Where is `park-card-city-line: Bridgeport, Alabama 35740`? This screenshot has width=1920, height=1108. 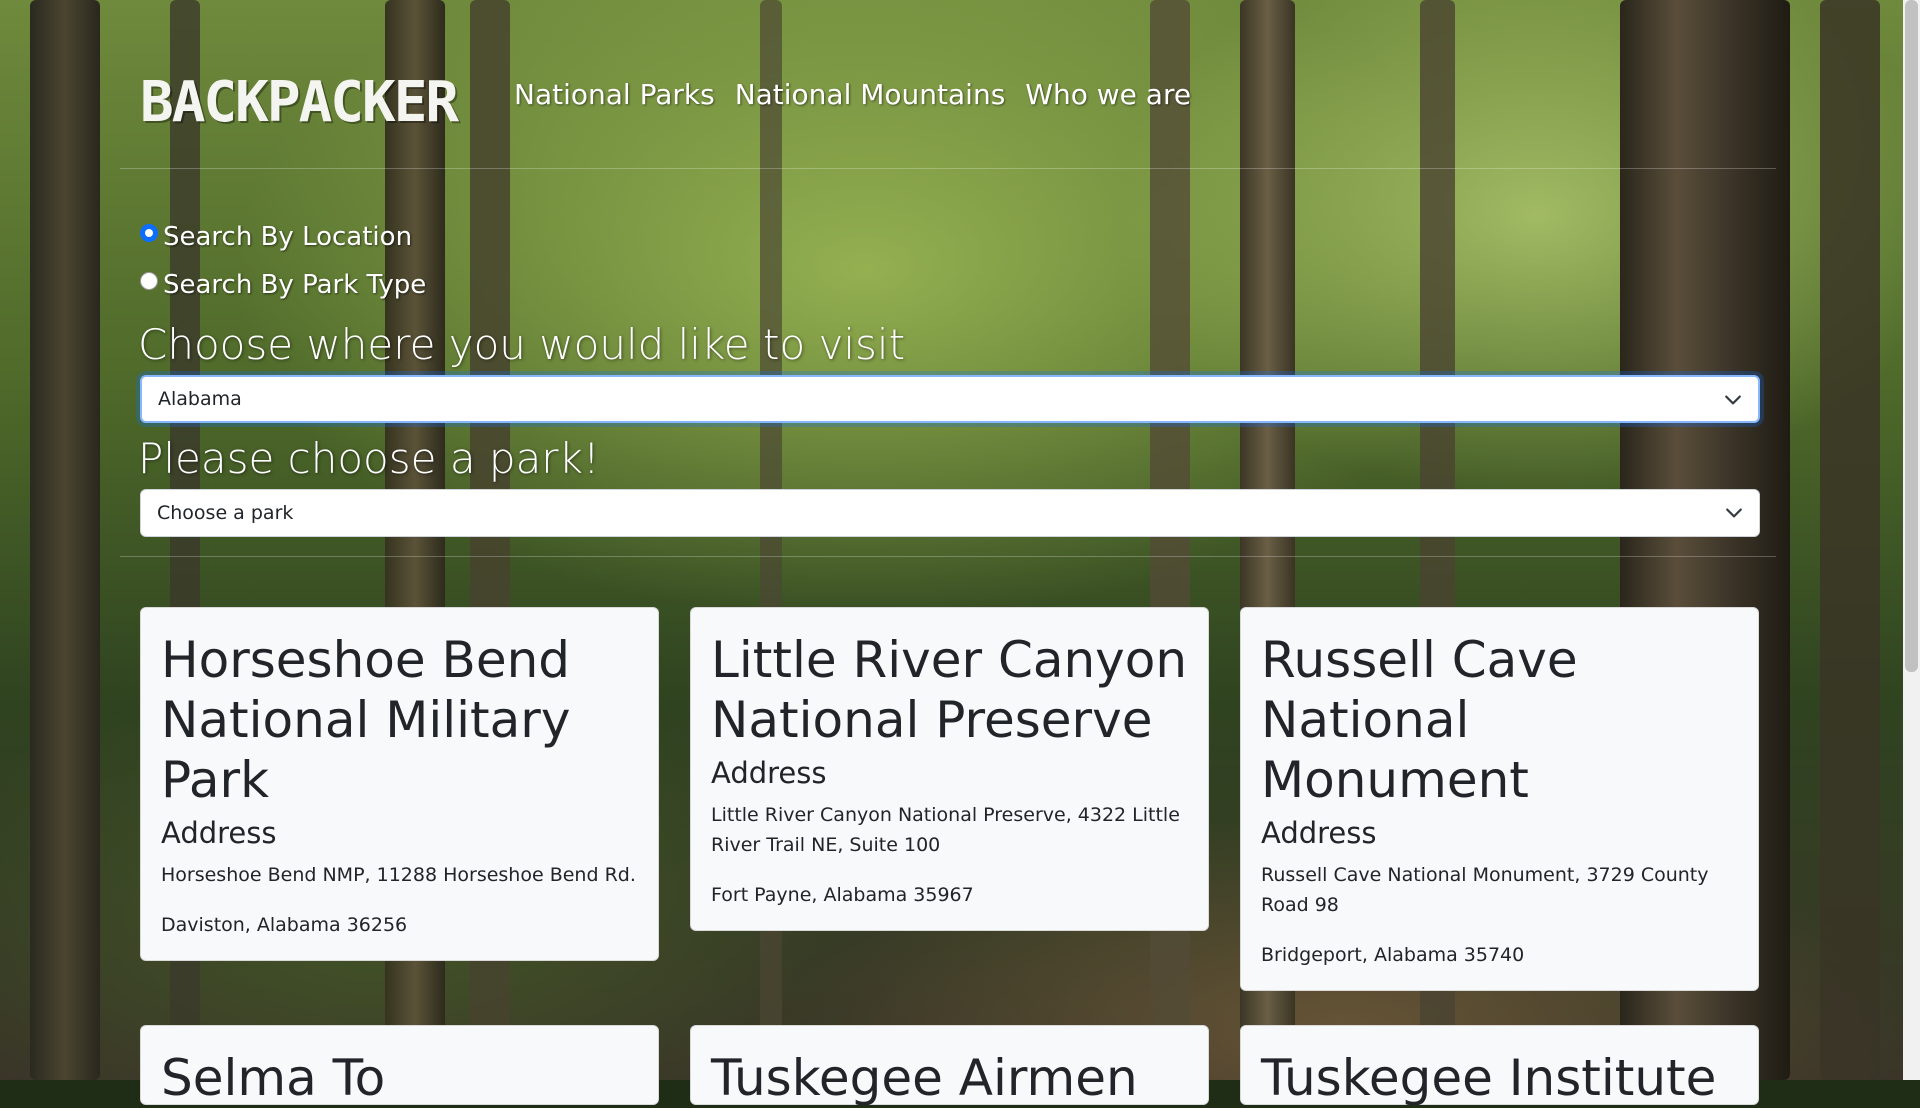
park-card-city-line: Bridgeport, Alabama 35740 is located at coordinates (1393, 955).